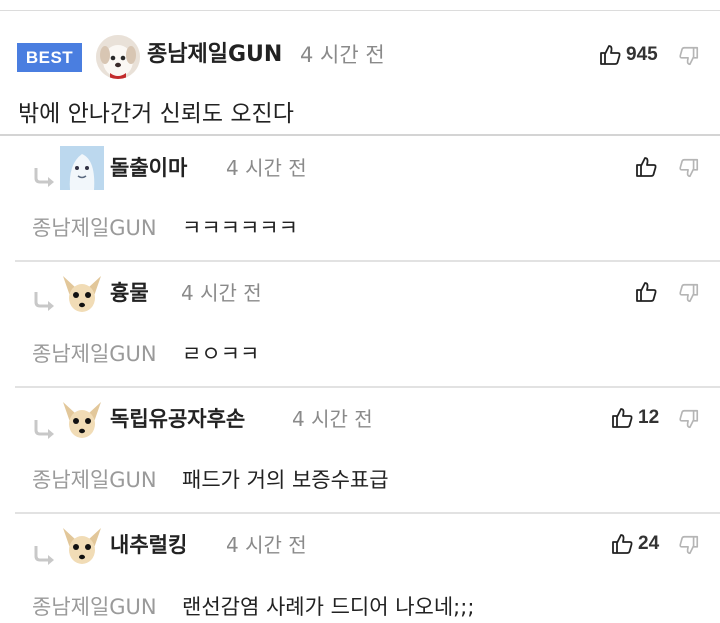 The image size is (720, 623). I want to click on comment-author: 독립유공자후손, so click(177, 419).